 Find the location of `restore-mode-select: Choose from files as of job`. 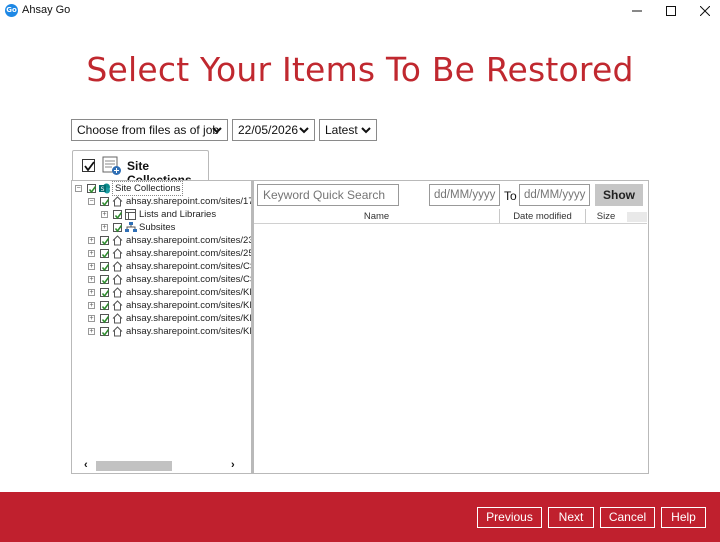

restore-mode-select: Choose from files as of job is located at coordinates (149, 130).